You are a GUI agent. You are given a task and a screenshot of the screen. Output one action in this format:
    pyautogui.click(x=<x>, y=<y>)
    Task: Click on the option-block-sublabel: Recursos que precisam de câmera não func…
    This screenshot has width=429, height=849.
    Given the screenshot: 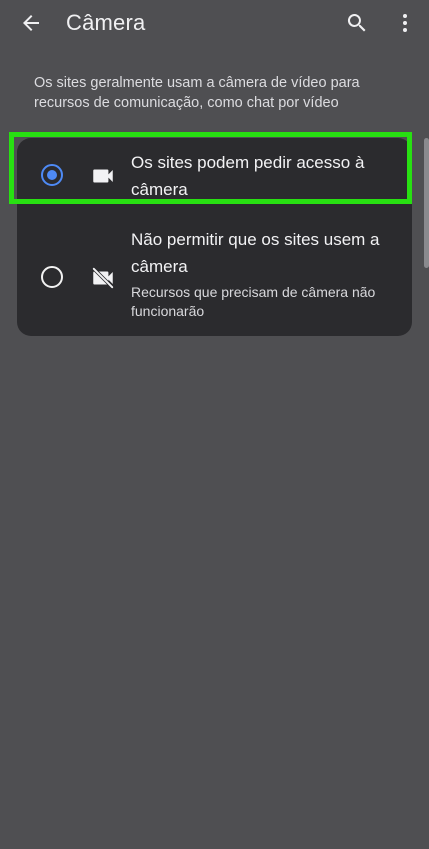 What is the action you would take?
    pyautogui.click(x=253, y=301)
    